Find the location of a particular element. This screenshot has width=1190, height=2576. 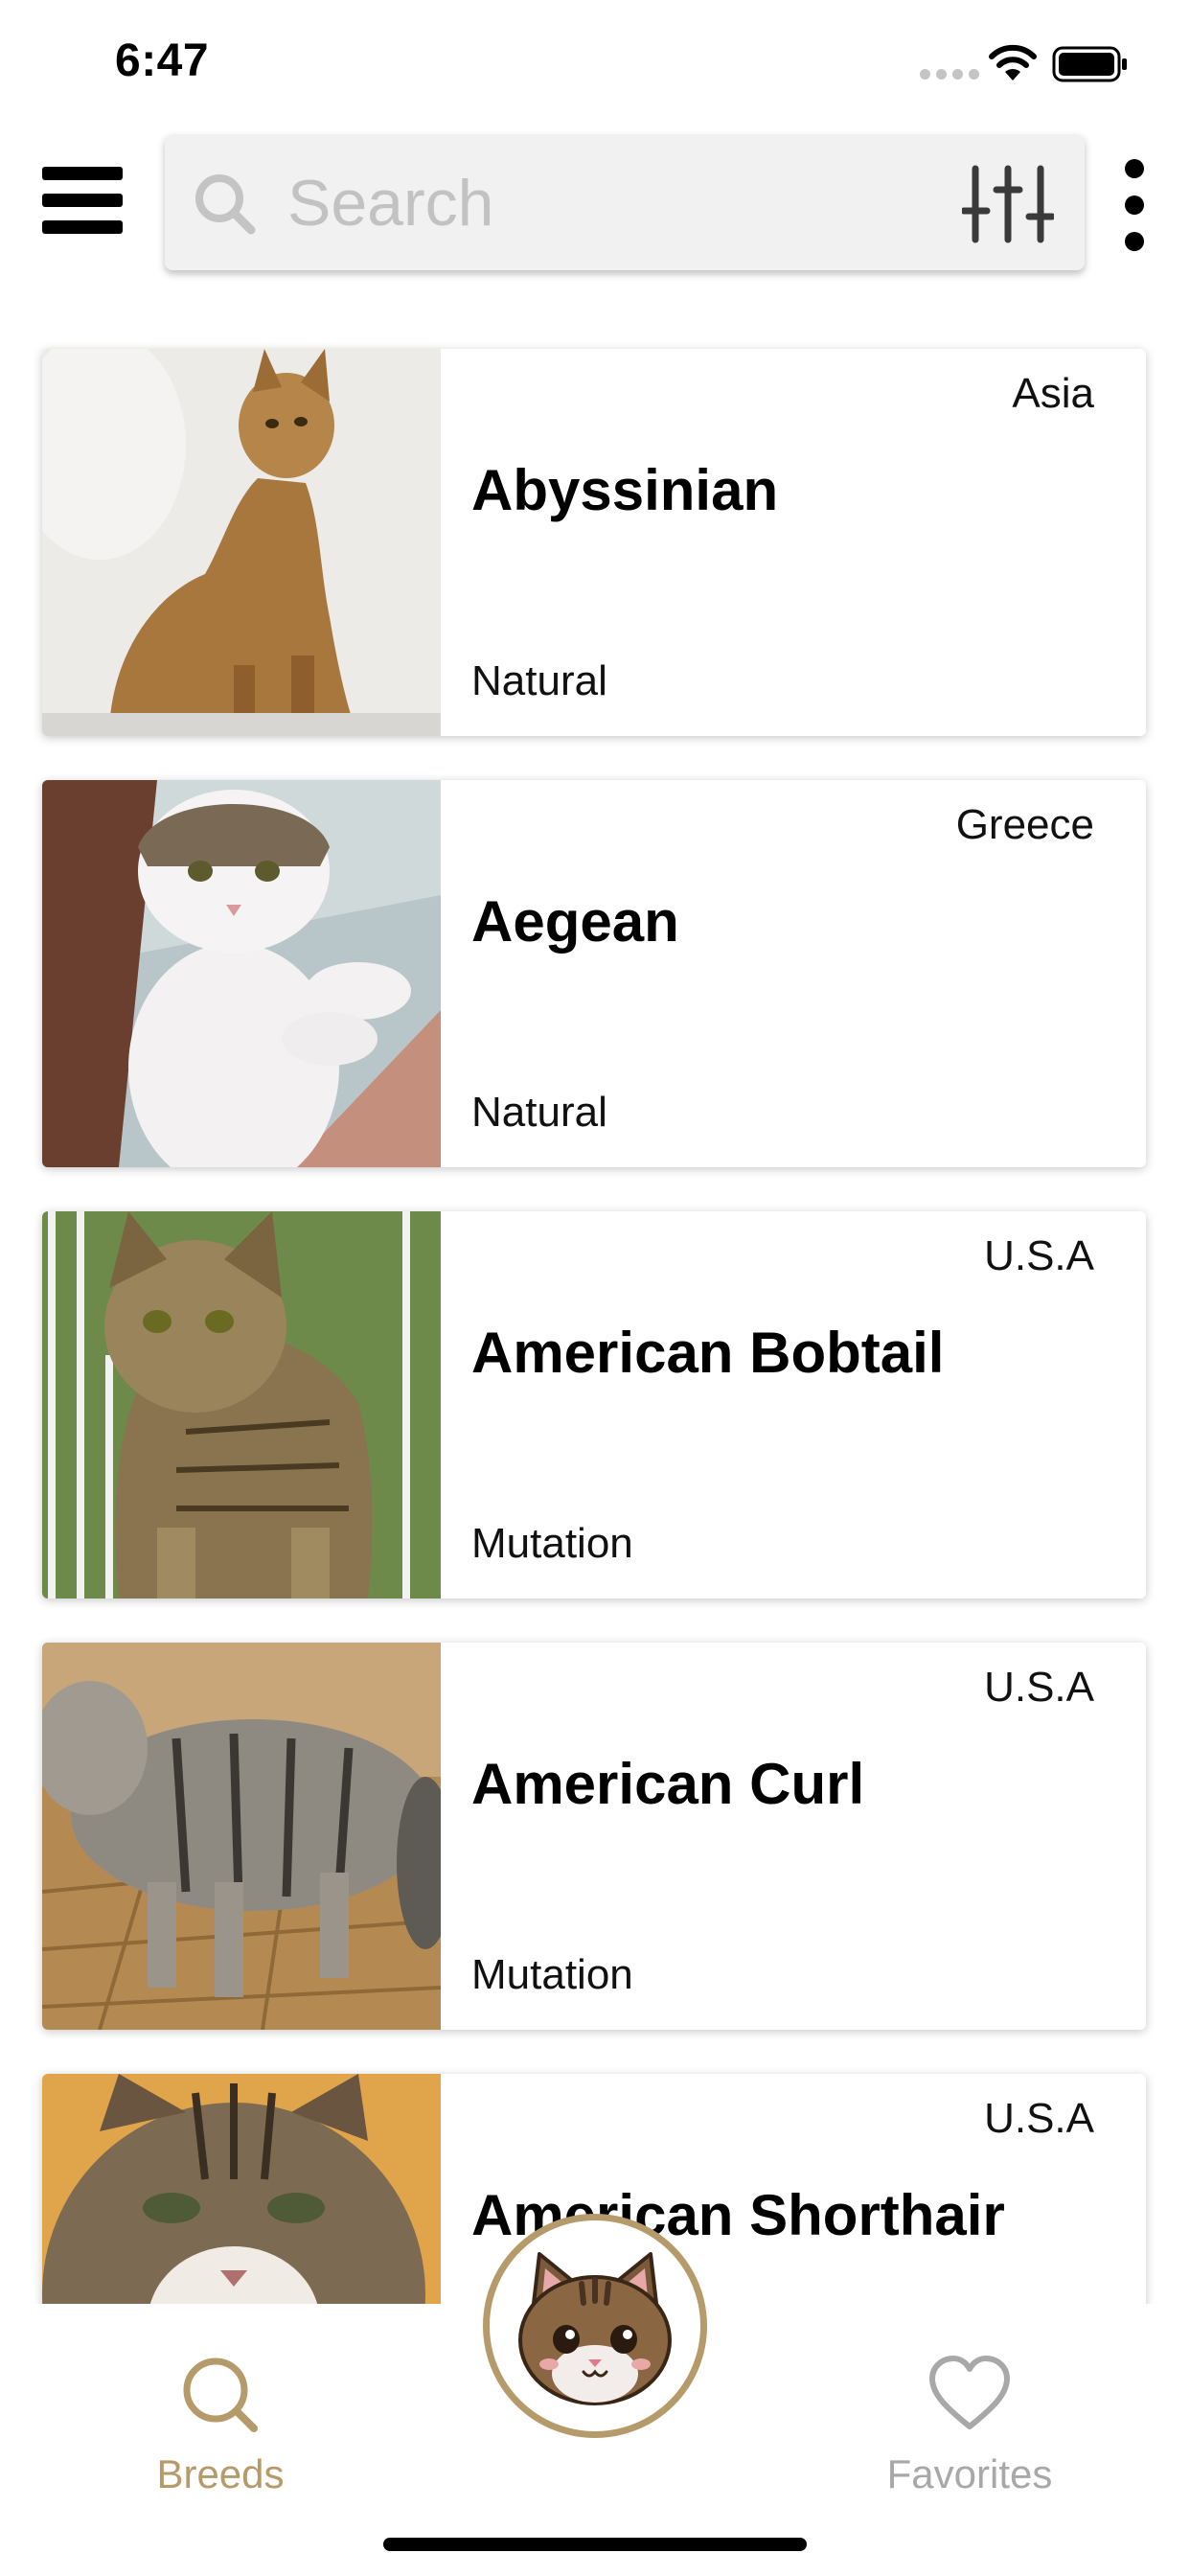

tab-favorites: Favorites is located at coordinates (969, 2435).